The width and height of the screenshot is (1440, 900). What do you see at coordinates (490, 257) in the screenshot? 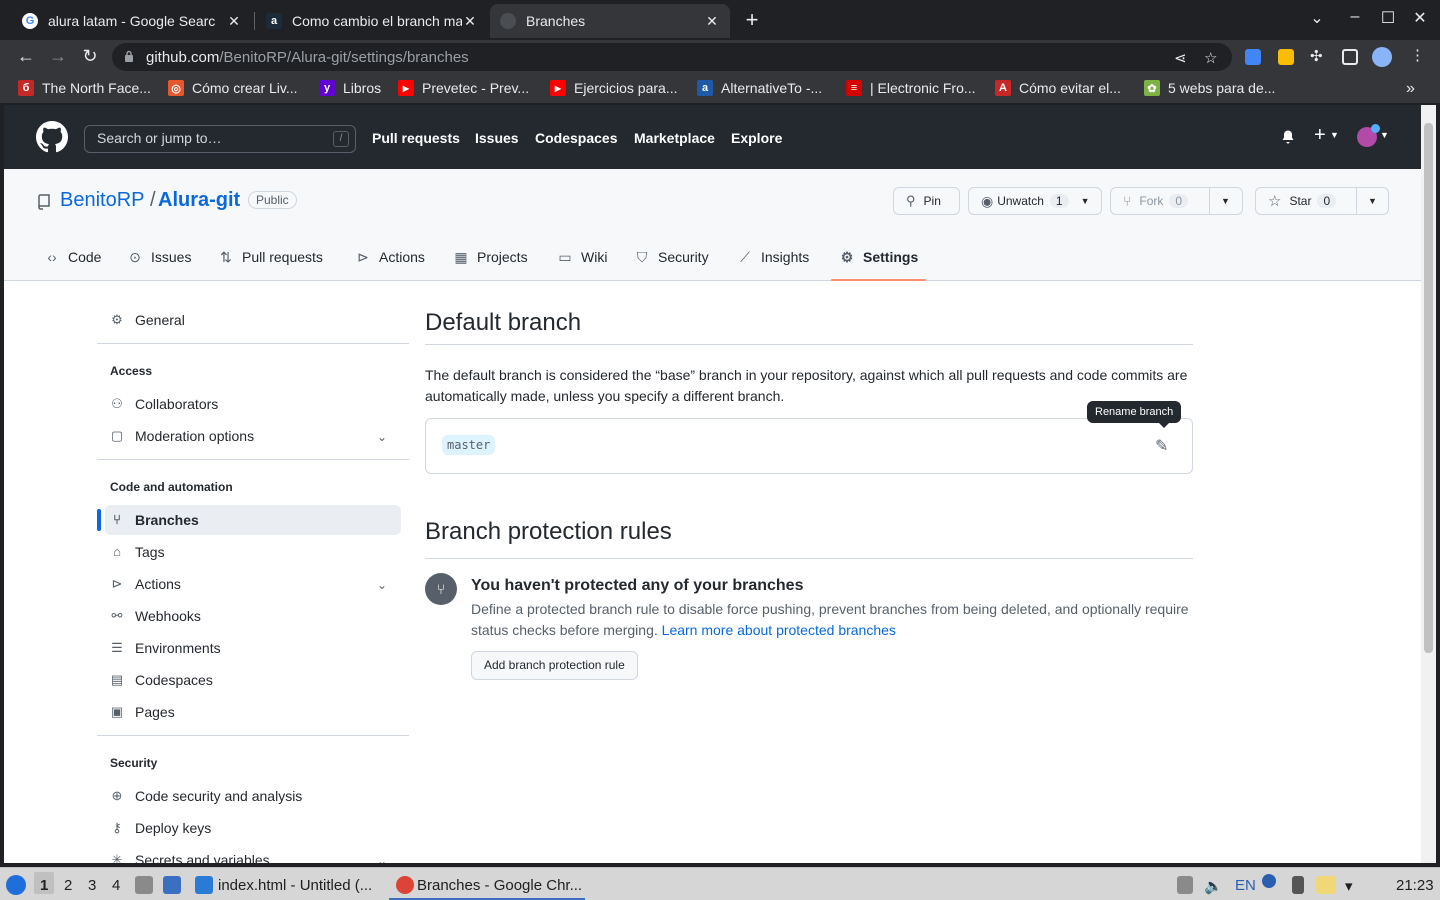
I see `tab-projects: ▦ Projects` at bounding box center [490, 257].